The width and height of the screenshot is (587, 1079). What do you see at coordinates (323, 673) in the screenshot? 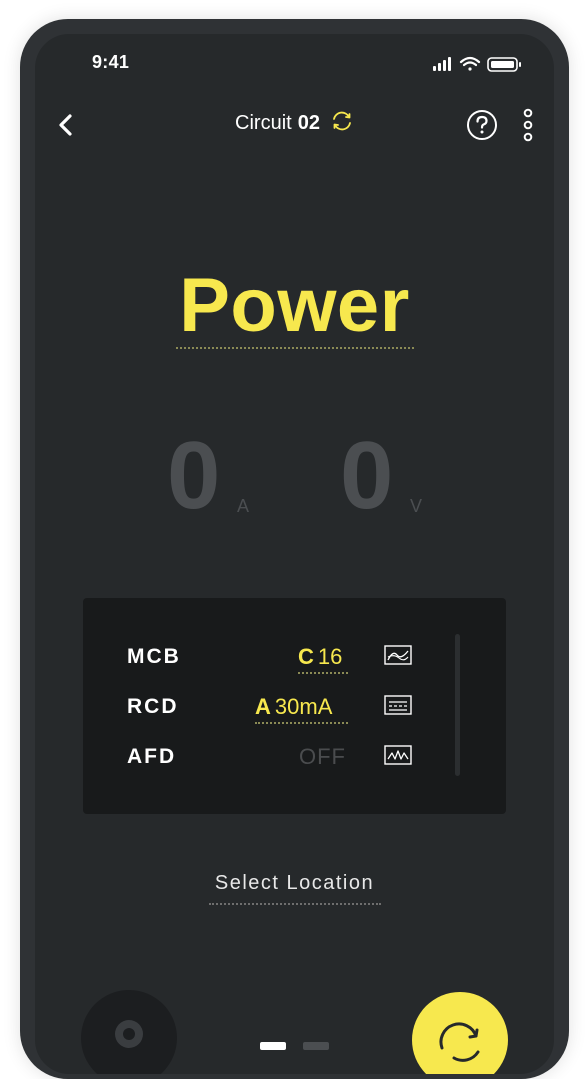
I see `mcb-underline` at bounding box center [323, 673].